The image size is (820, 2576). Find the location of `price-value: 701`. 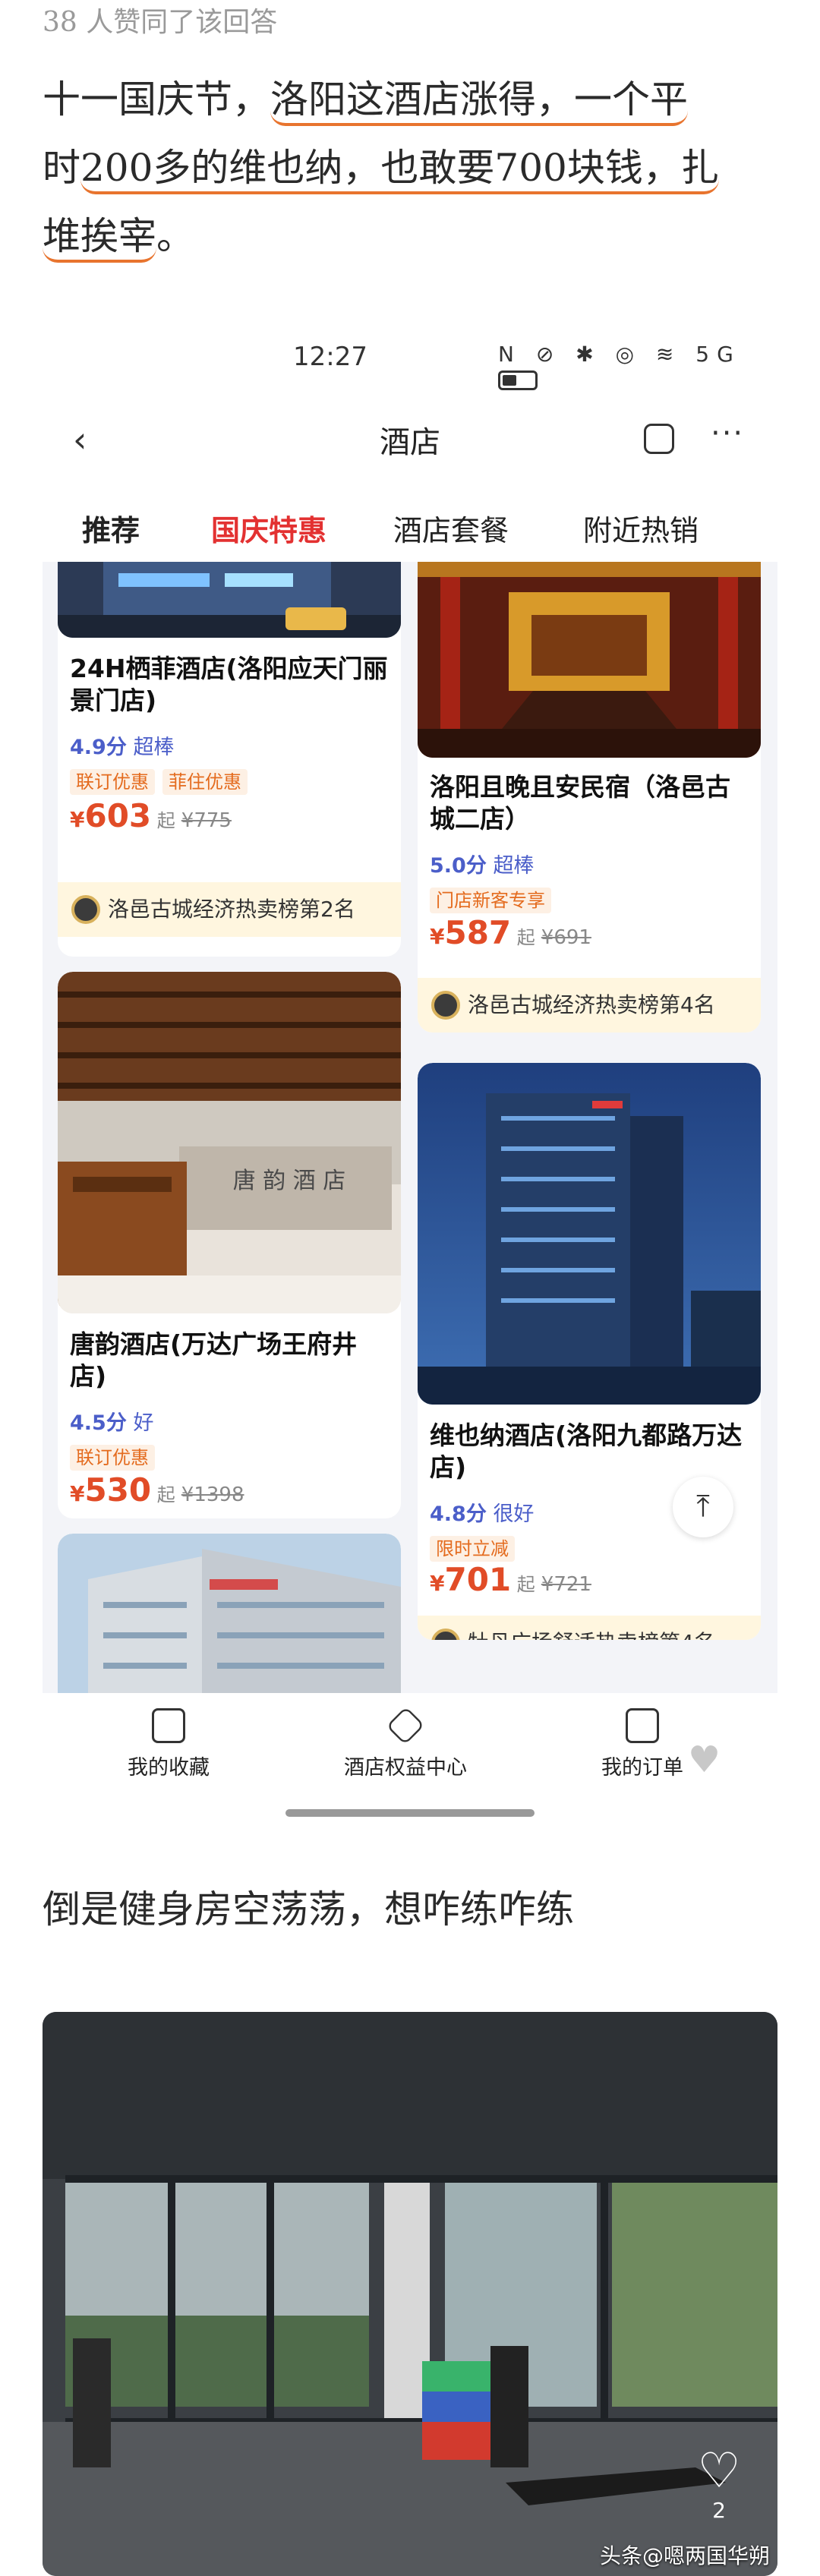

price-value: 701 is located at coordinates (478, 1579).